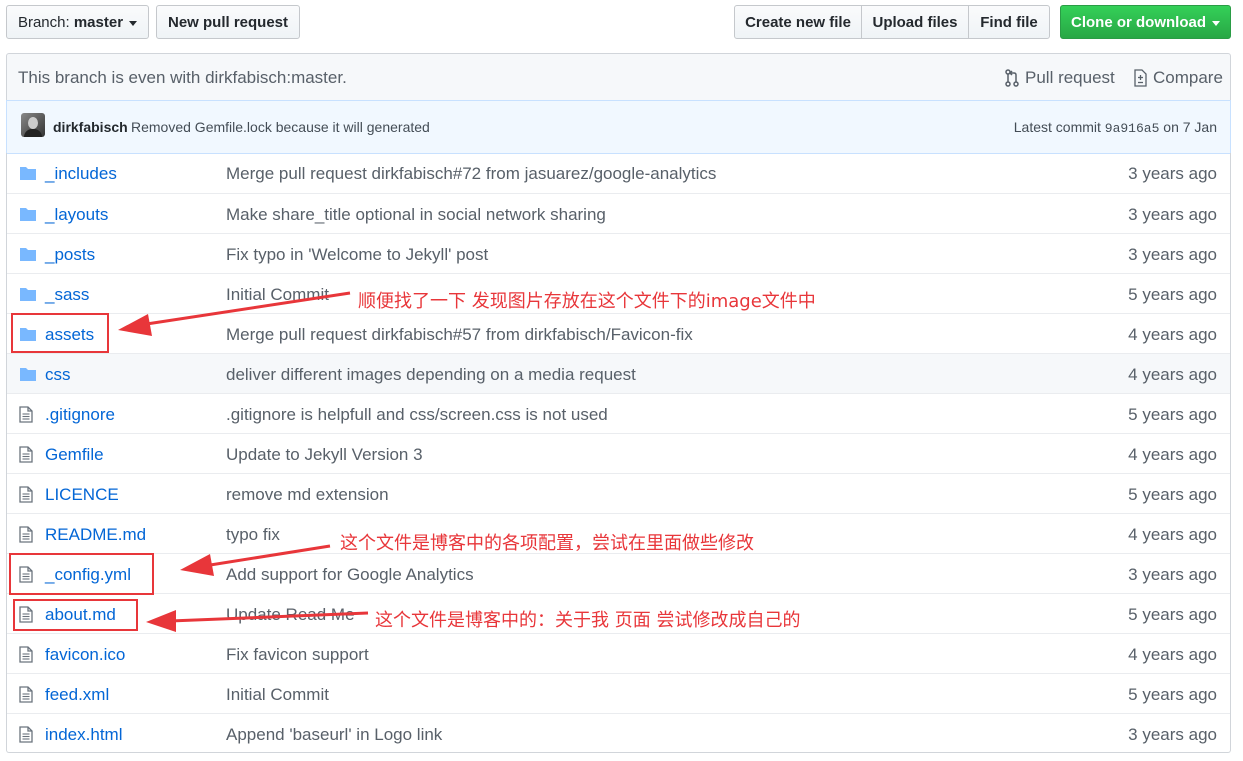 The height and width of the screenshot is (761, 1243). I want to click on assets-arrow-icon, so click(234, 313).